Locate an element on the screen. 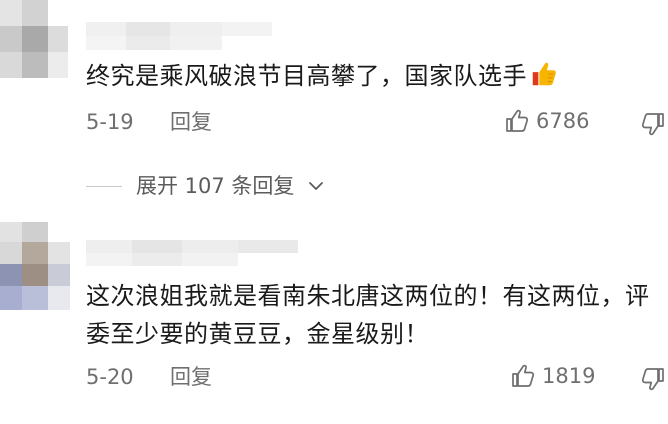 This screenshot has width=668, height=424. expand-replies-button: 展开 107 条回复 is located at coordinates (205, 186).